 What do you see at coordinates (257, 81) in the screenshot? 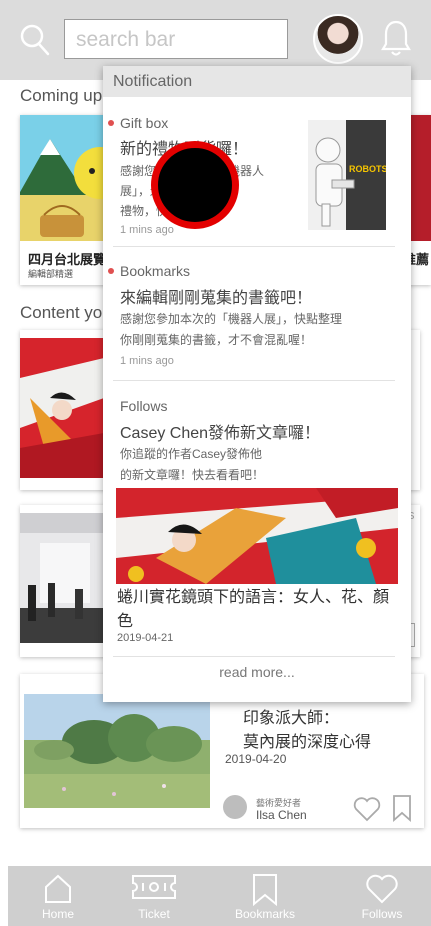
I see `notification-header: Notification` at bounding box center [257, 81].